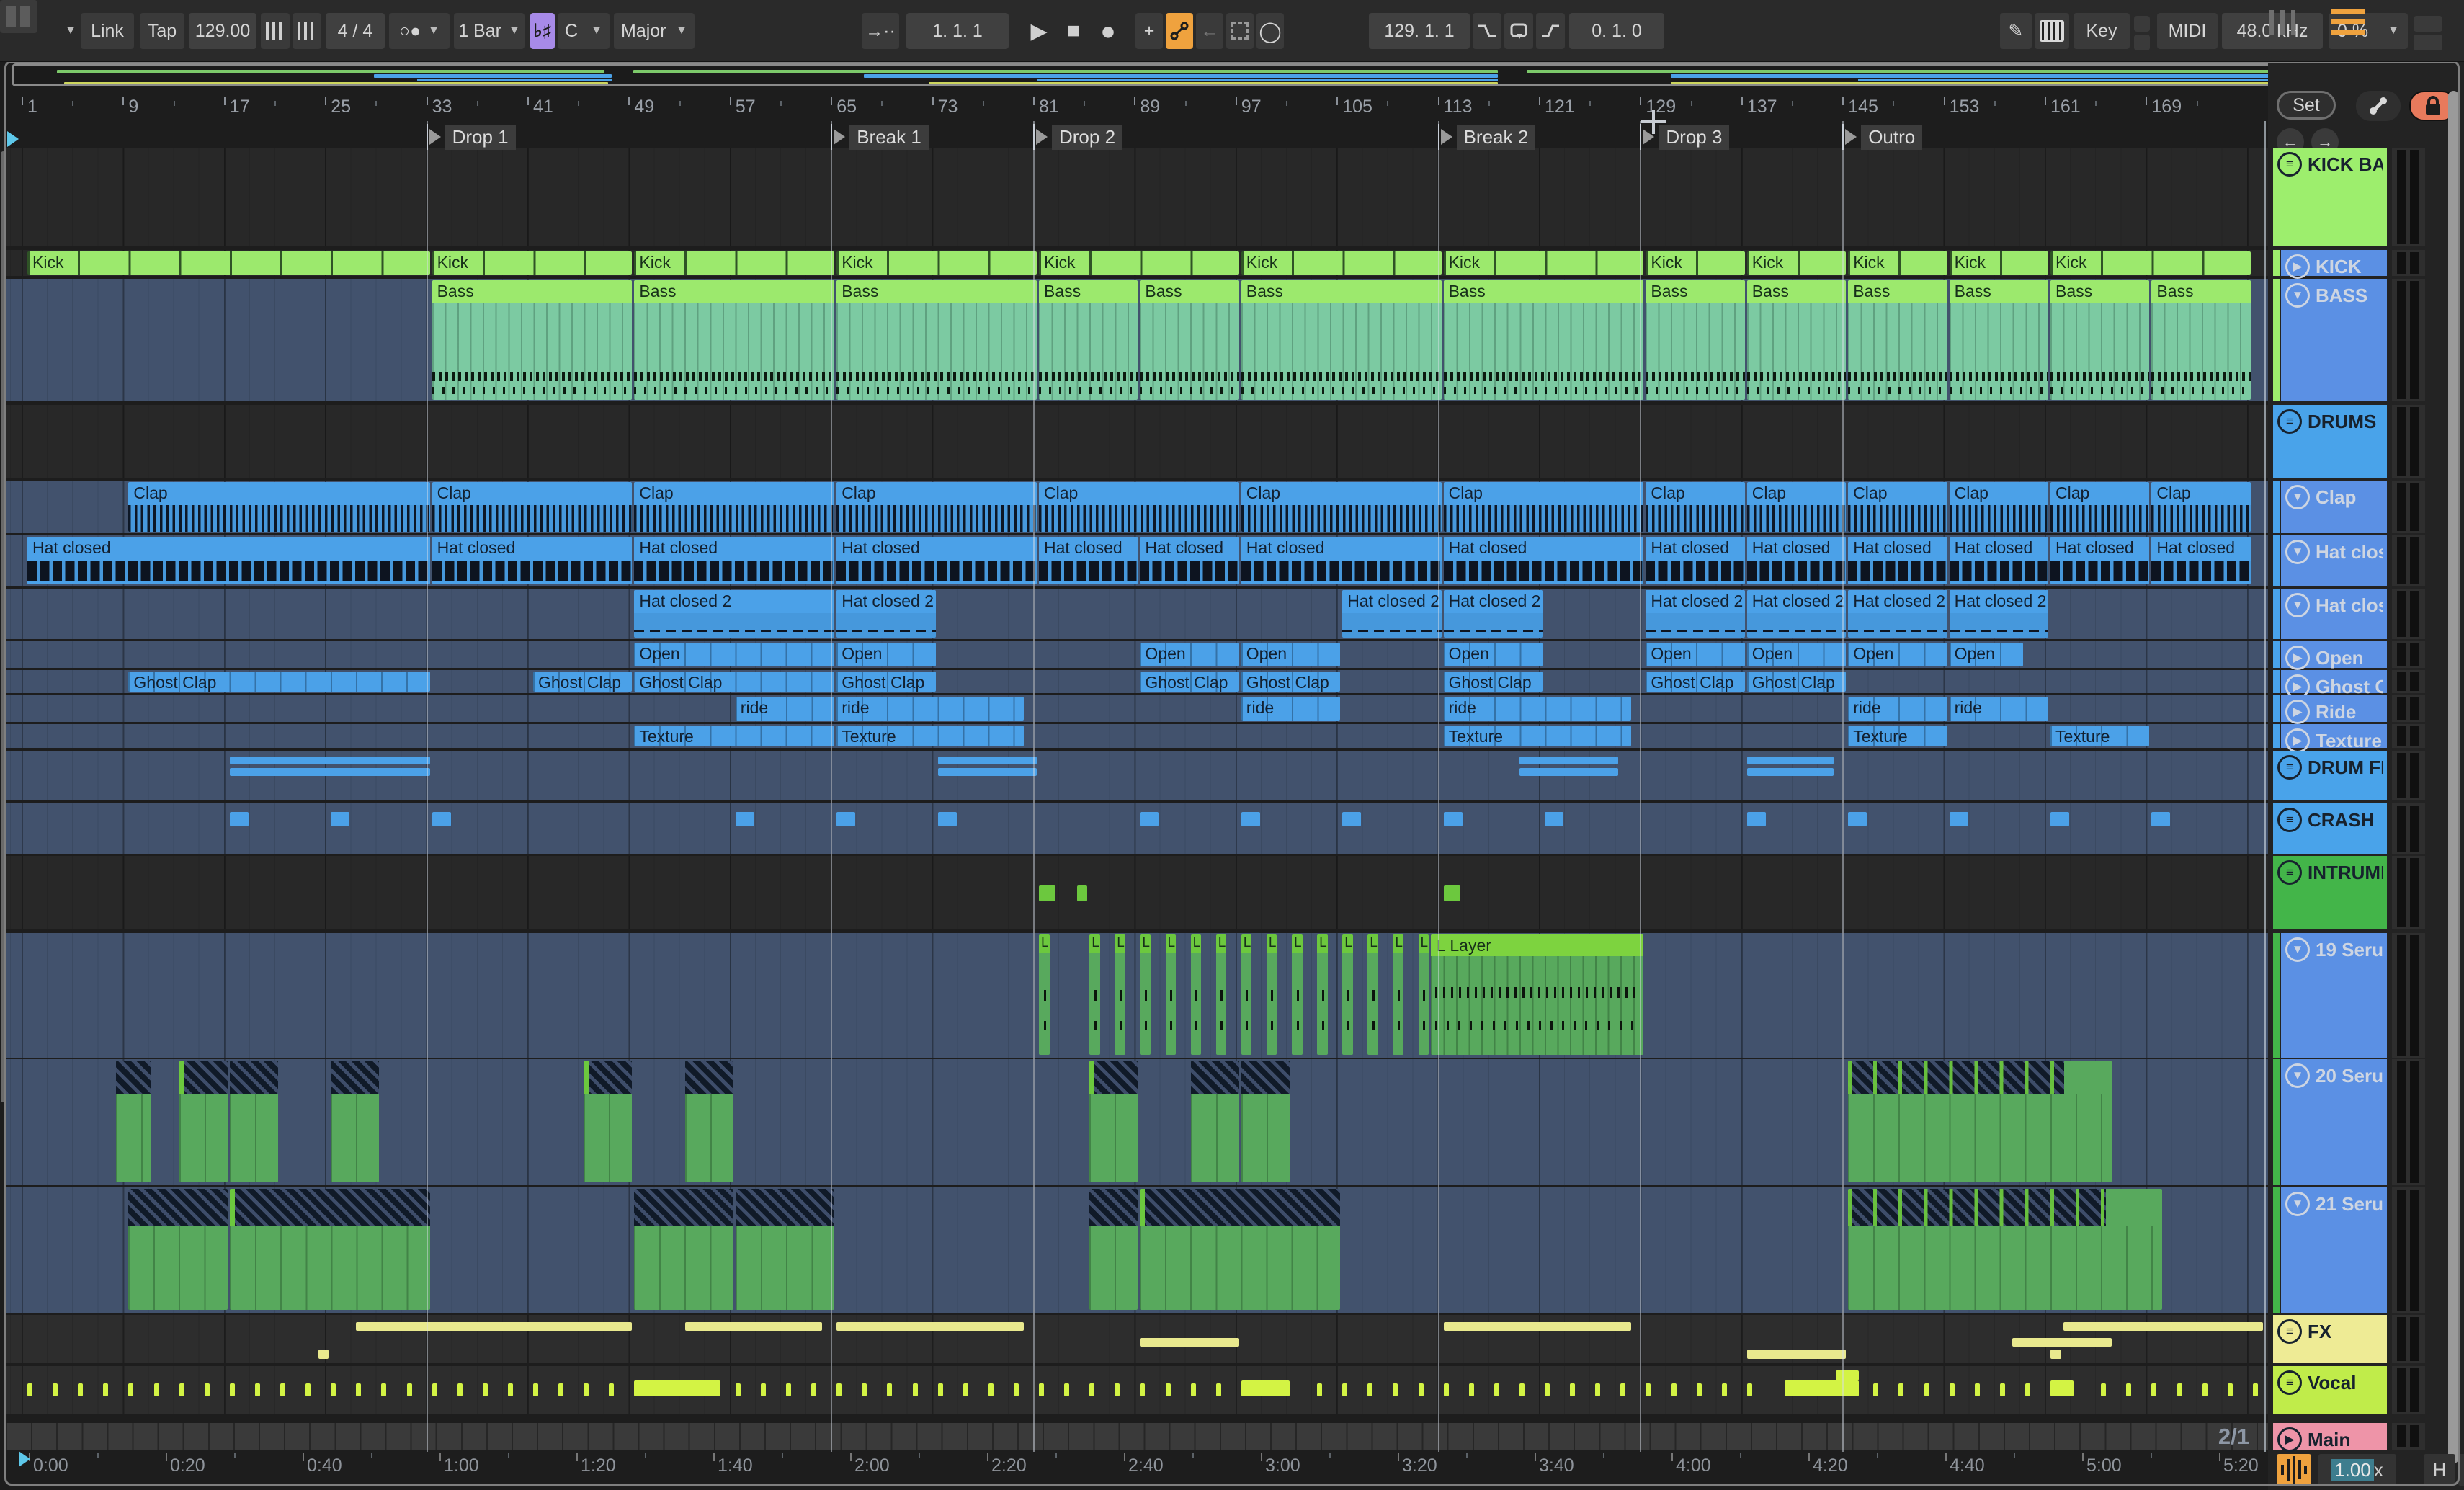  What do you see at coordinates (1487, 31) in the screenshot?
I see `punch-in-button` at bounding box center [1487, 31].